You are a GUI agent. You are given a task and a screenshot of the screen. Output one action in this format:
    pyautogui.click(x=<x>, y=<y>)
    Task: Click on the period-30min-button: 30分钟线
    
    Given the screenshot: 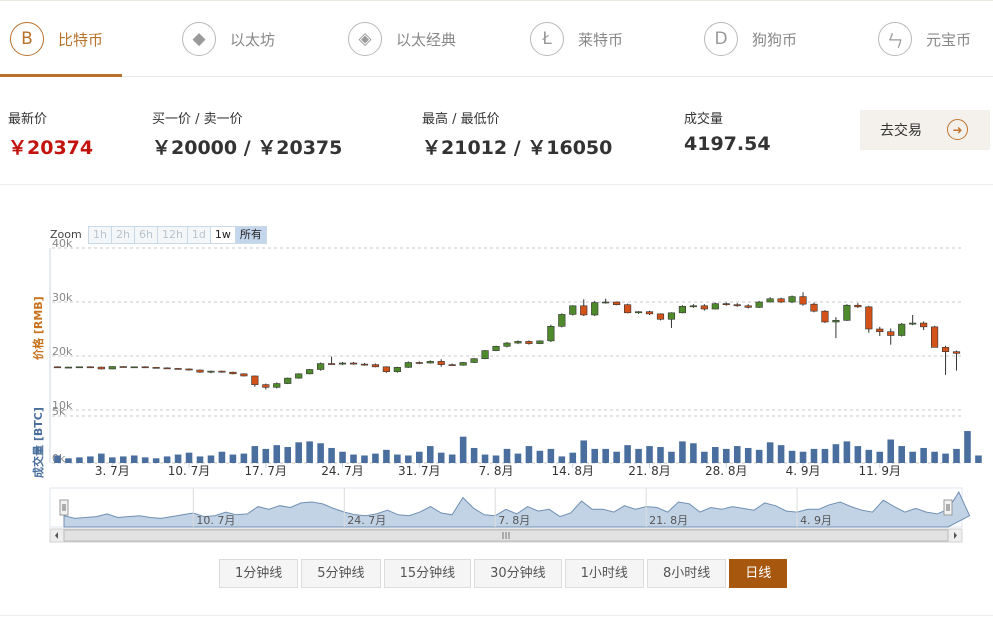 What is the action you would take?
    pyautogui.click(x=518, y=573)
    